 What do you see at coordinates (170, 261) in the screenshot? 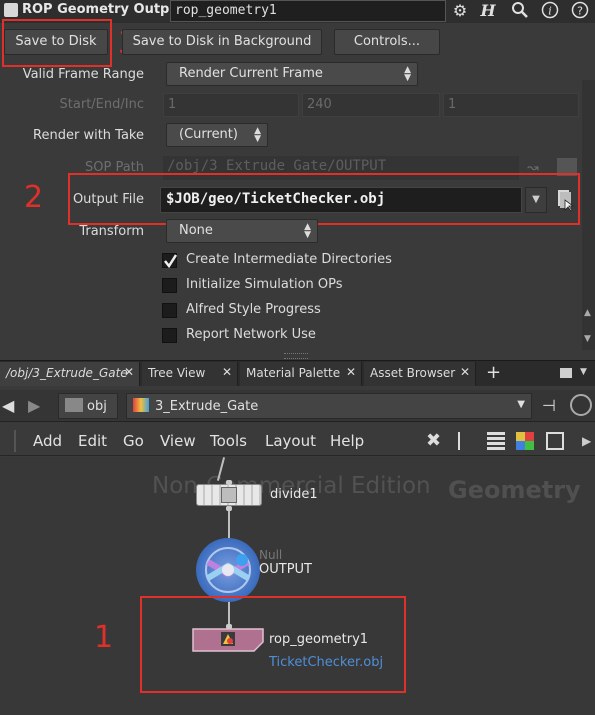
I see `create-dirs-checkbox` at bounding box center [170, 261].